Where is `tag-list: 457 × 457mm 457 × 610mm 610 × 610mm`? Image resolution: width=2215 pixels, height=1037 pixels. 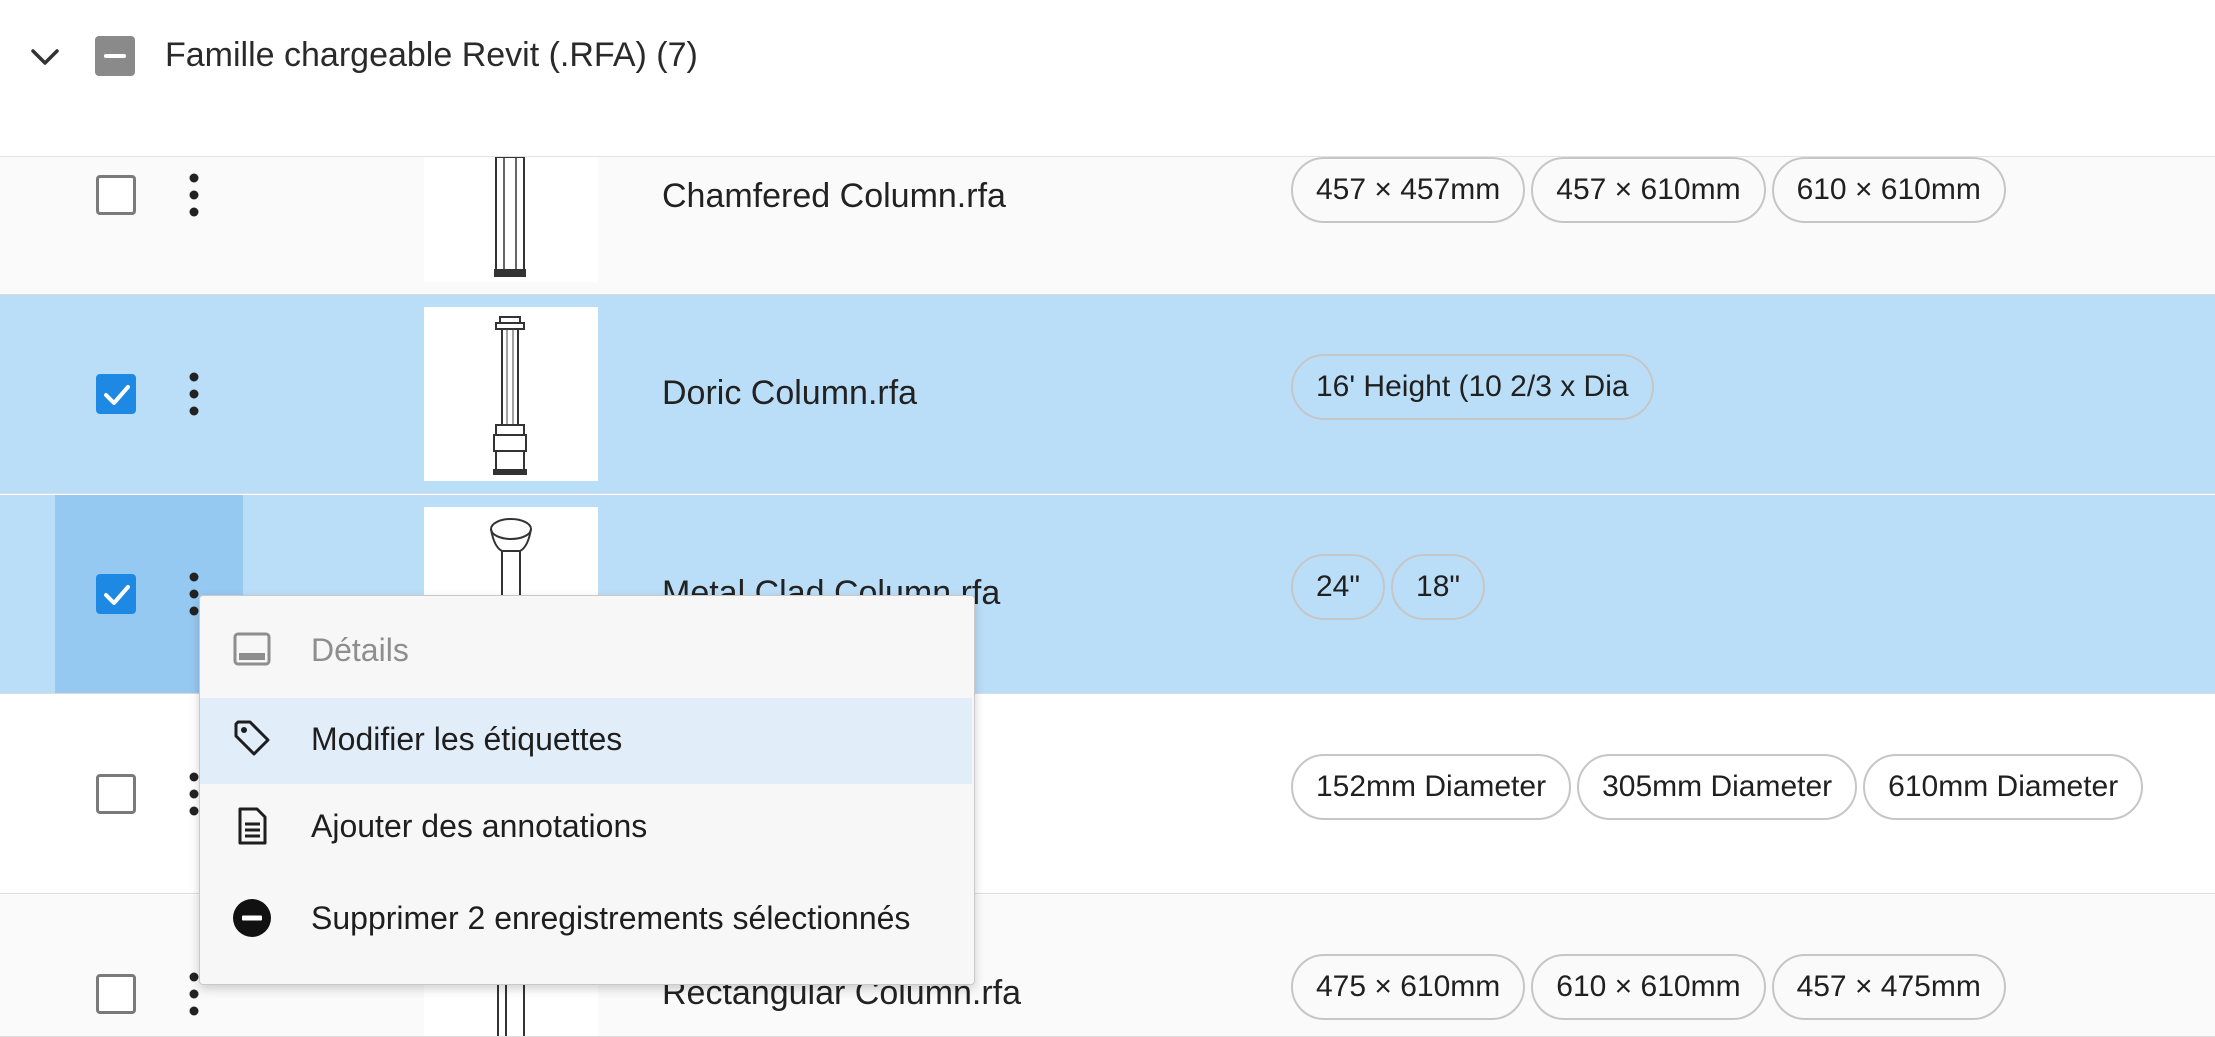 tag-list: 457 × 457mm 457 × 610mm 610 × 610mm is located at coordinates (1648, 190).